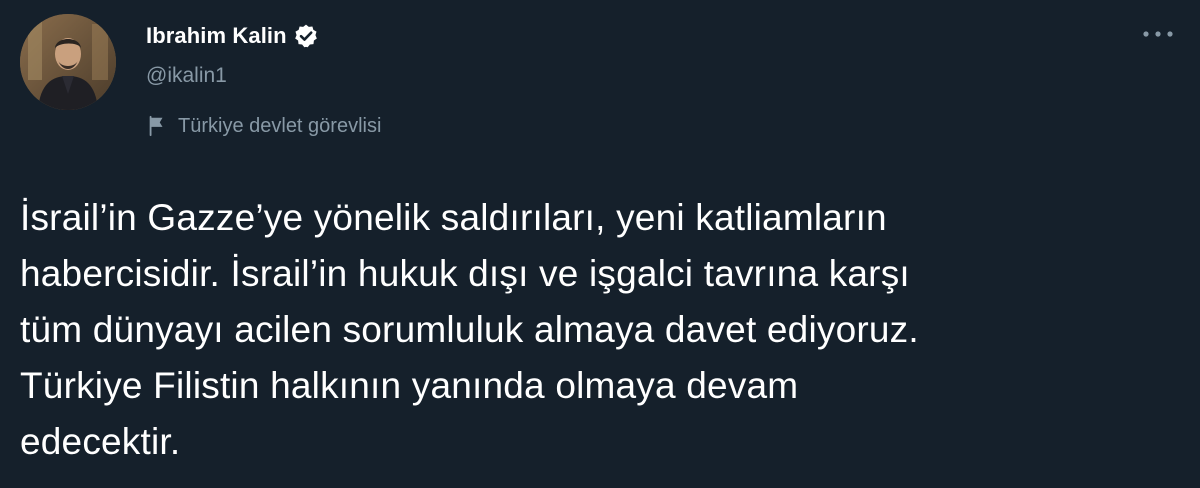 The height and width of the screenshot is (488, 1200). Describe the element at coordinates (306, 36) in the screenshot. I see `verified-badge-icon` at that location.